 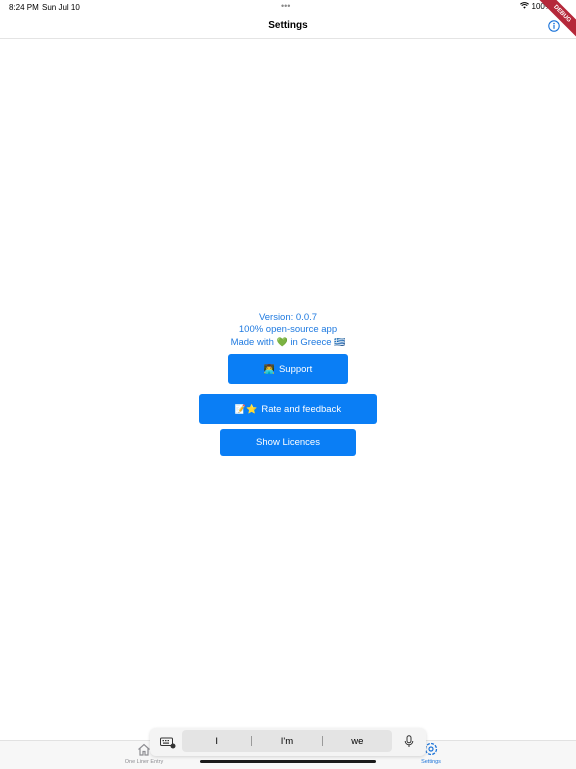 What do you see at coordinates (409, 744) in the screenshot?
I see `microphone-icon` at bounding box center [409, 744].